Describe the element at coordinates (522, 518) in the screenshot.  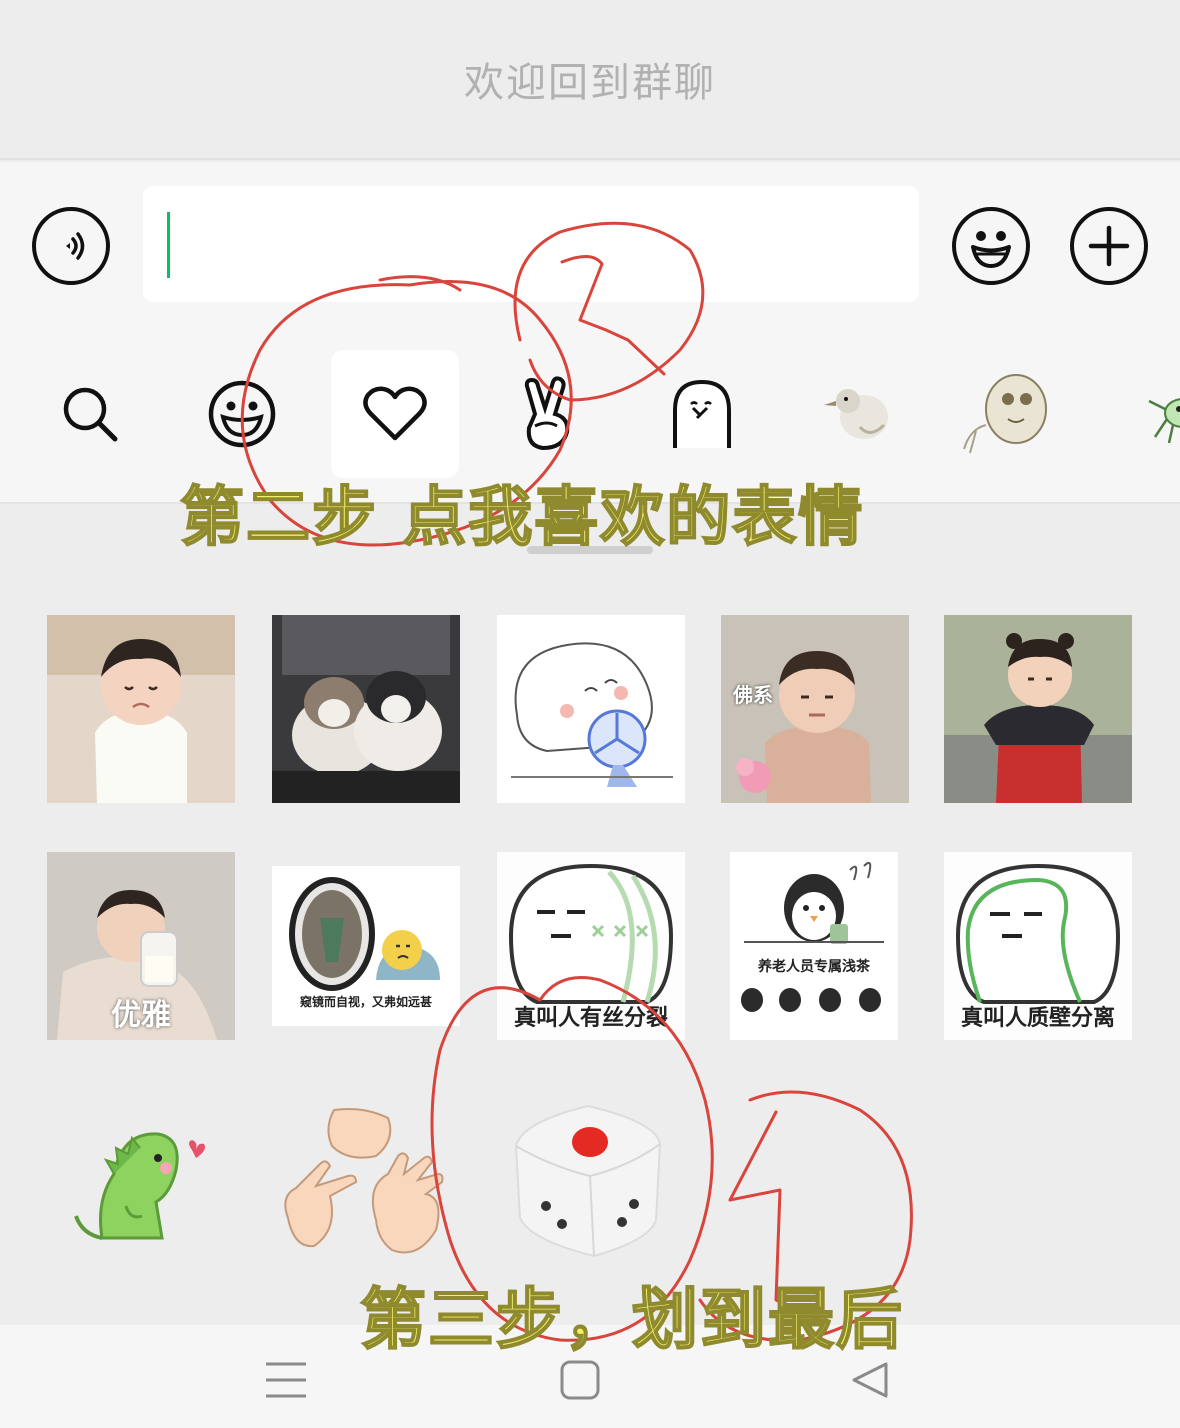
I see `annotation-step2: 第二步 点我喜欢的表情` at that location.